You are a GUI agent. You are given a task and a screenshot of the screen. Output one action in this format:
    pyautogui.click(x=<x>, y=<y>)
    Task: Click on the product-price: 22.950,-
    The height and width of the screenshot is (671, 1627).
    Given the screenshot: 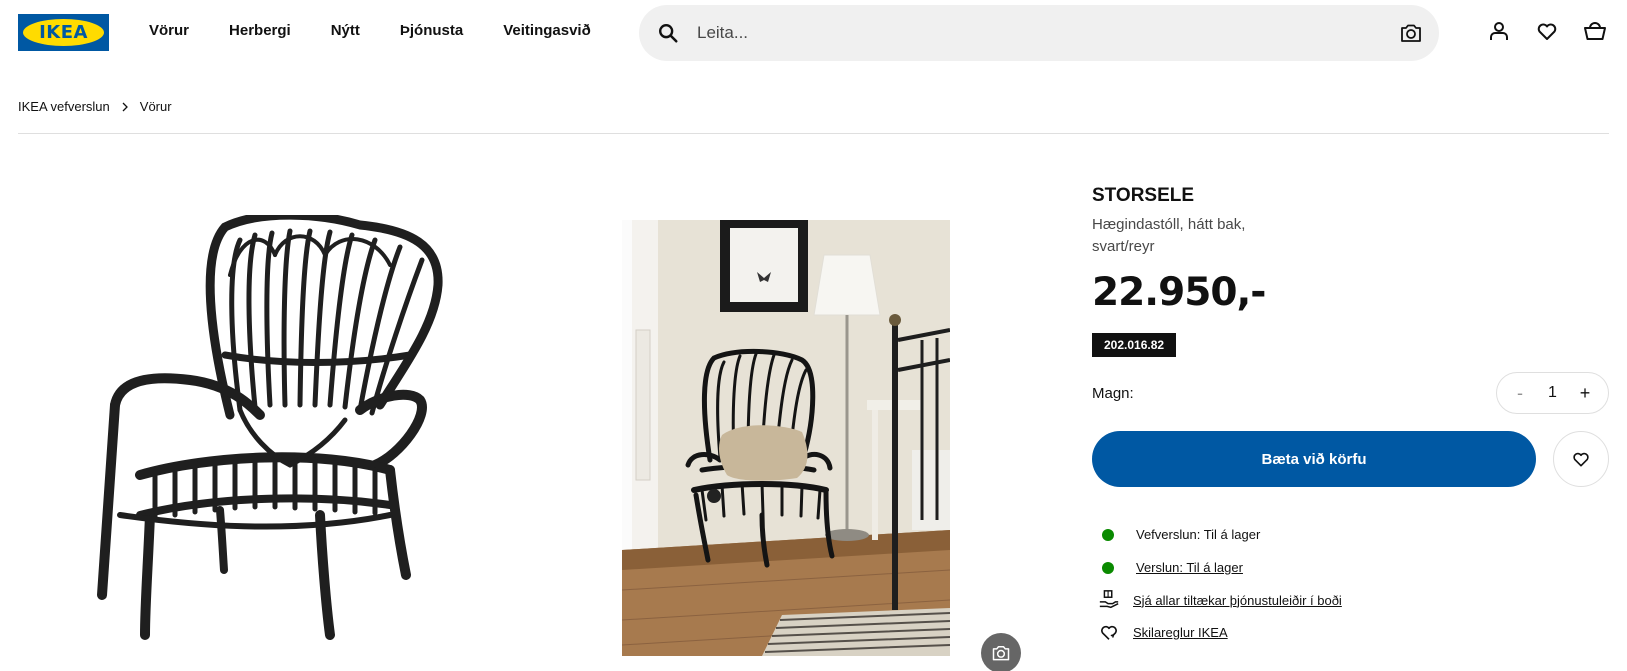 What is the action you would take?
    pyautogui.click(x=1179, y=292)
    